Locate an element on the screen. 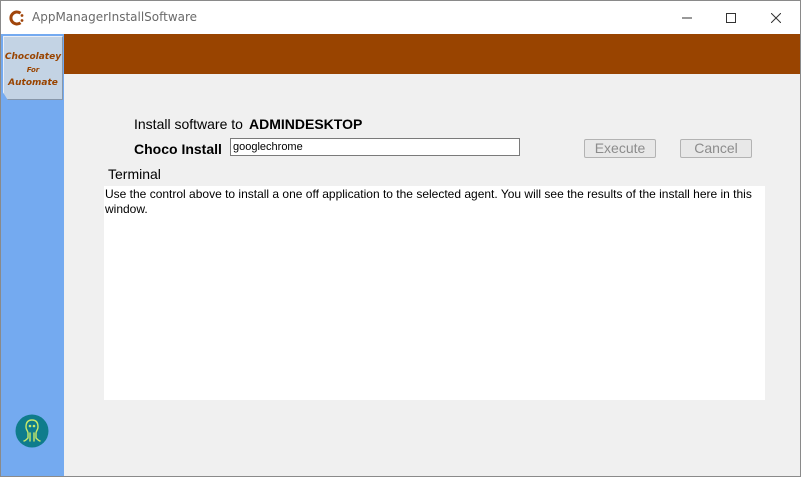  minimize-button is located at coordinates (687, 17).